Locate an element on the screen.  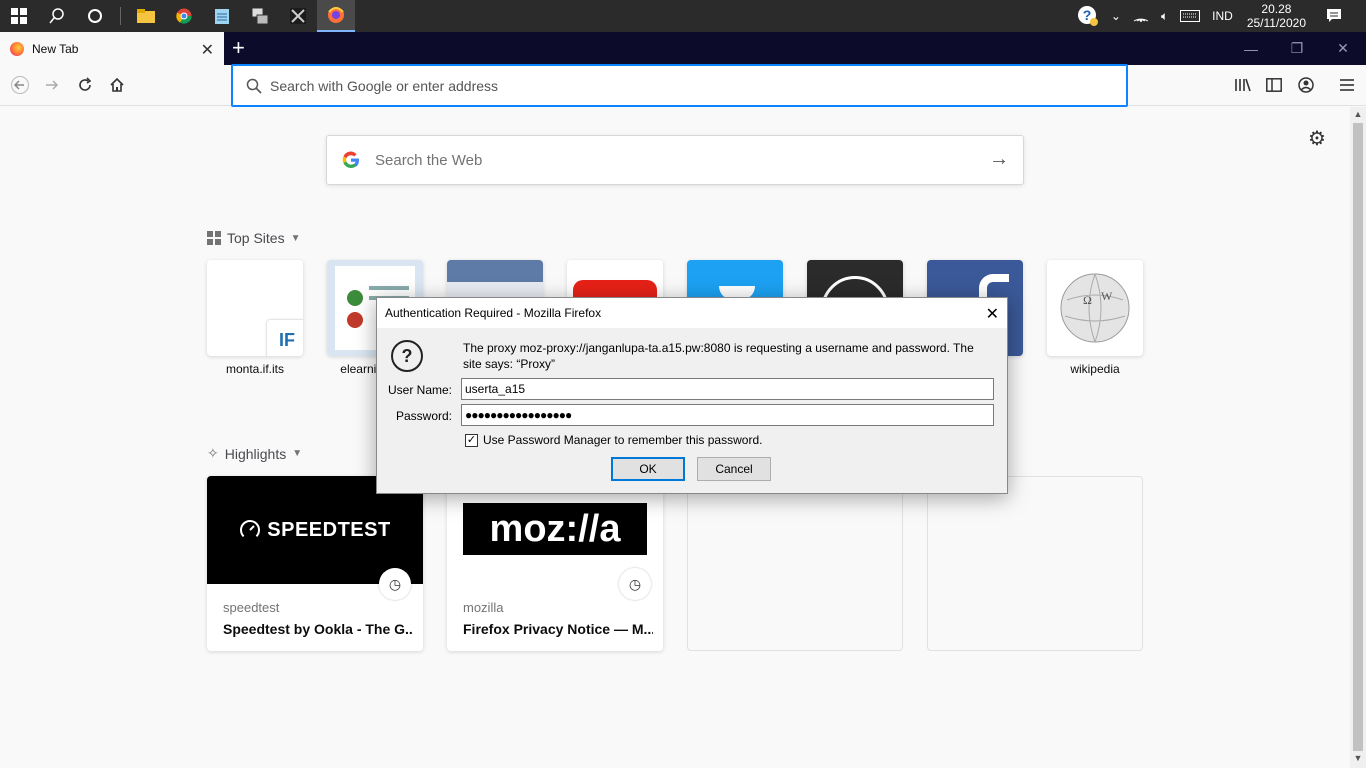
chrome-icon is located at coordinates (184, 16).